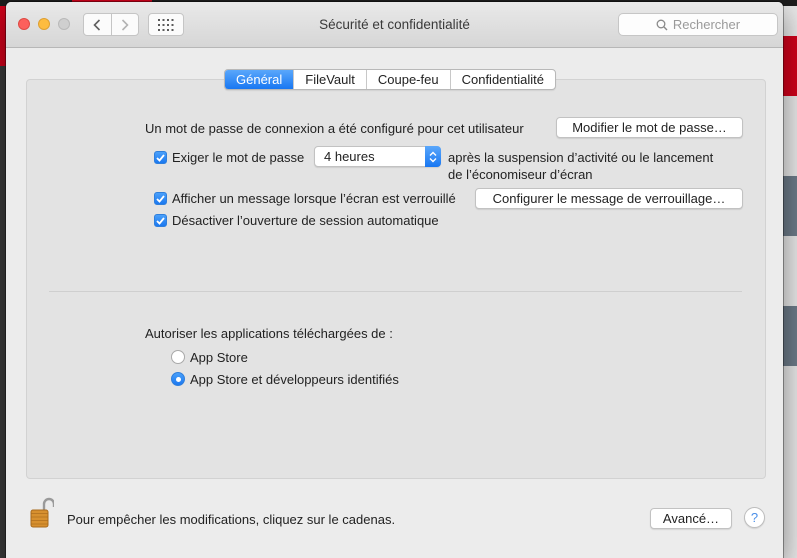 This screenshot has height=558, width=797. Describe the element at coordinates (706, 24) in the screenshot. I see `search-placeholder: Rechercher` at that location.